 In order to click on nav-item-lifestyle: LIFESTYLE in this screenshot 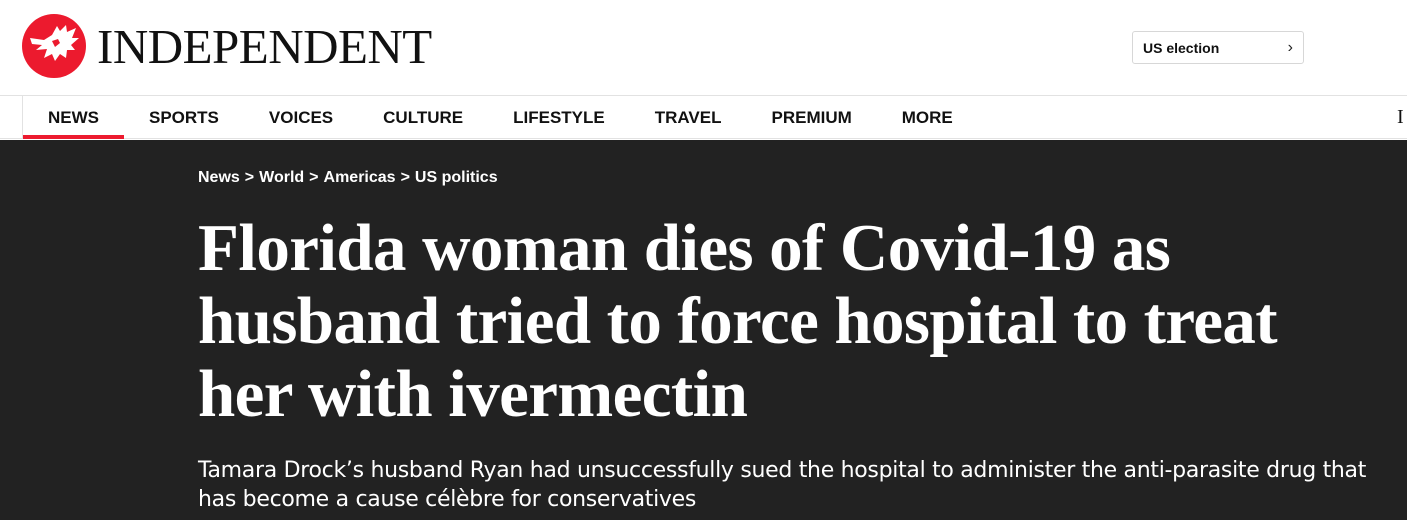, I will do `click(559, 117)`.